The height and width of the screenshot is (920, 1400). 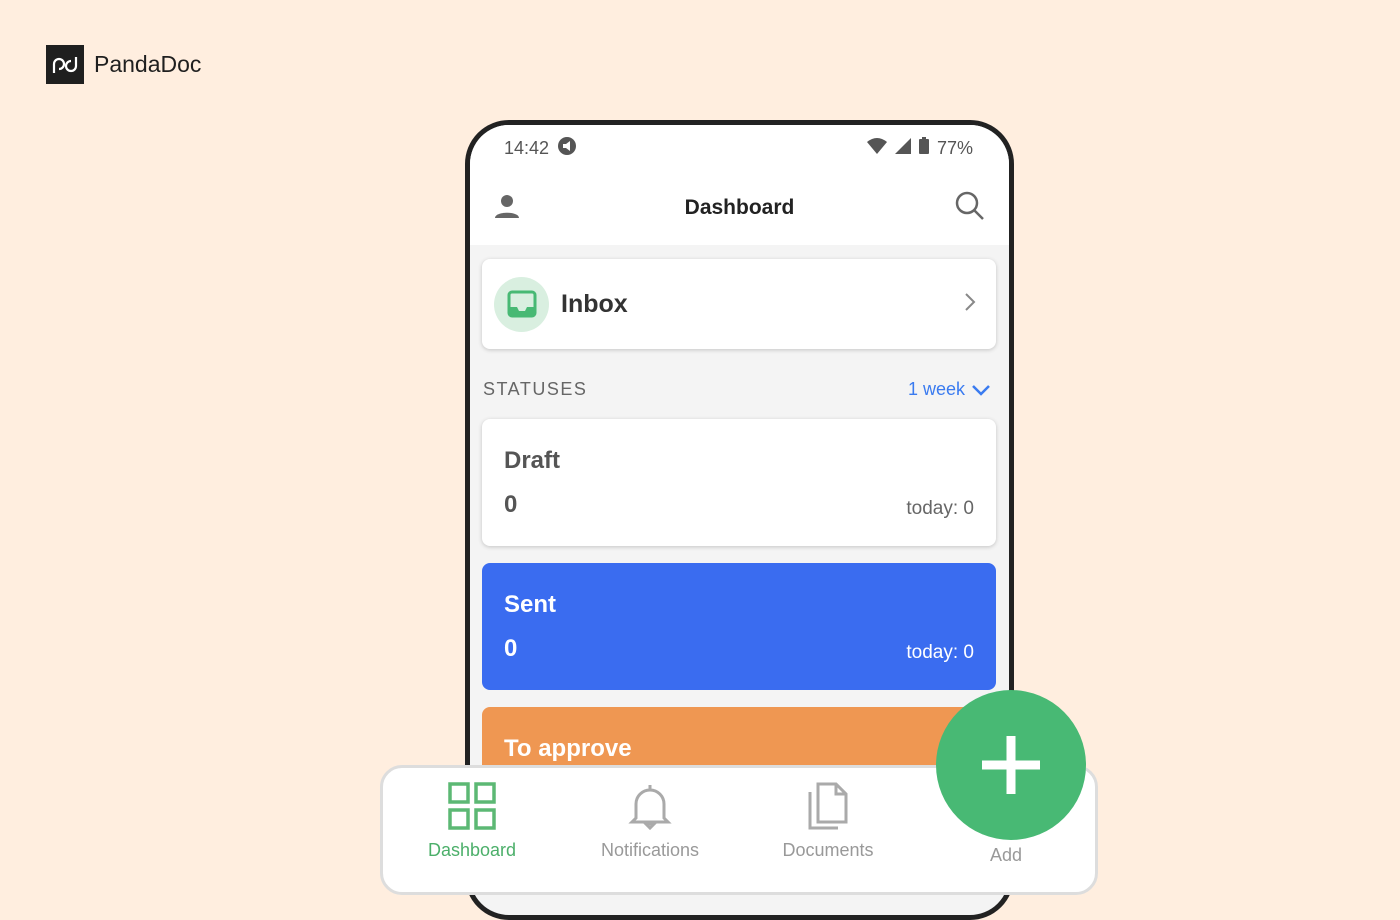 I want to click on status-bar: 14:42 77%, so click(x=739, y=148).